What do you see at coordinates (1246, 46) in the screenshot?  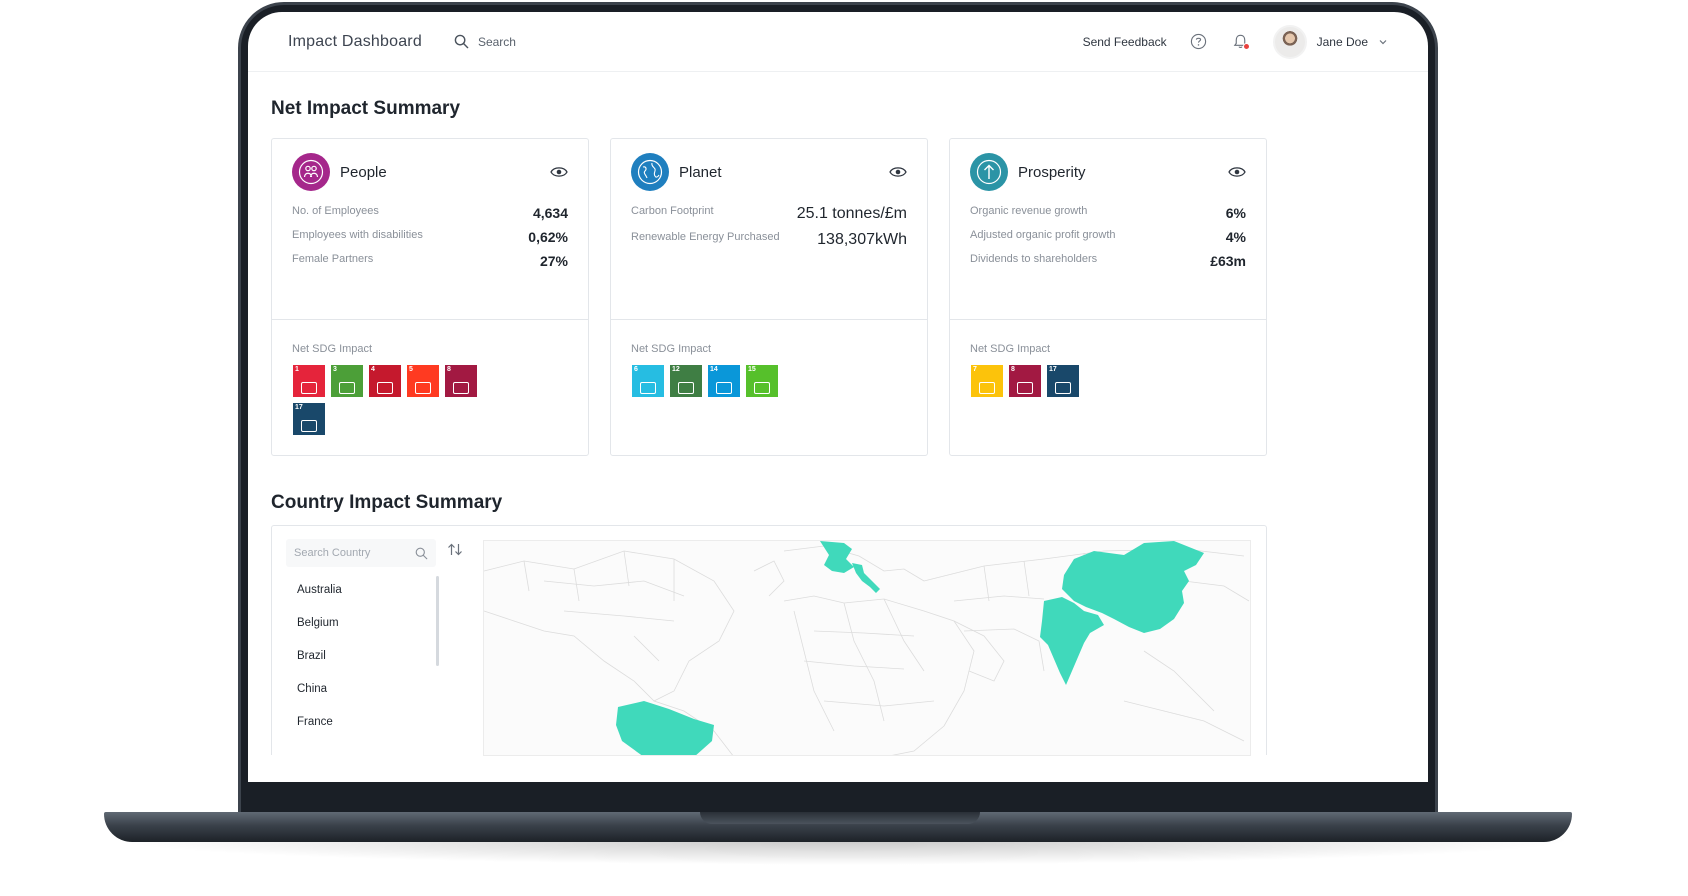 I see `notification-badge` at bounding box center [1246, 46].